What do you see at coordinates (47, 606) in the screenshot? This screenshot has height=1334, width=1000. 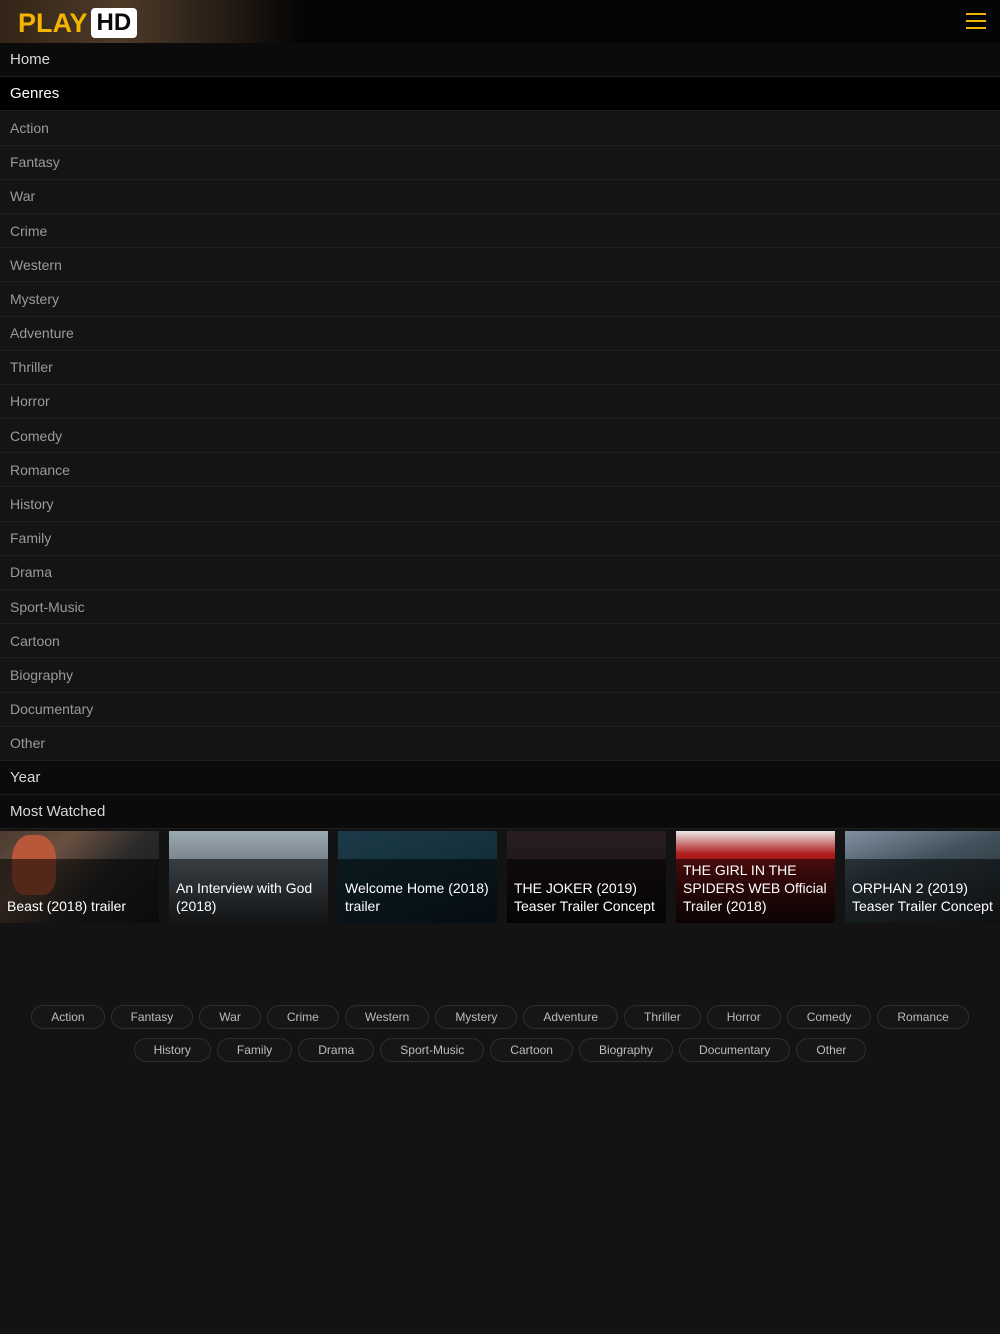 I see `genre-item-label: Sport-Music` at bounding box center [47, 606].